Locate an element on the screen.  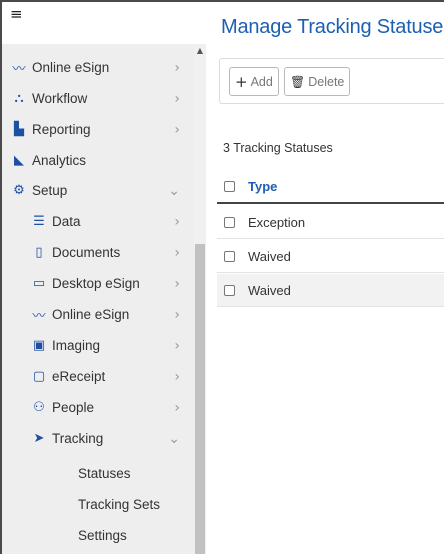
gear-icon: ⚙ is located at coordinates (19, 190).